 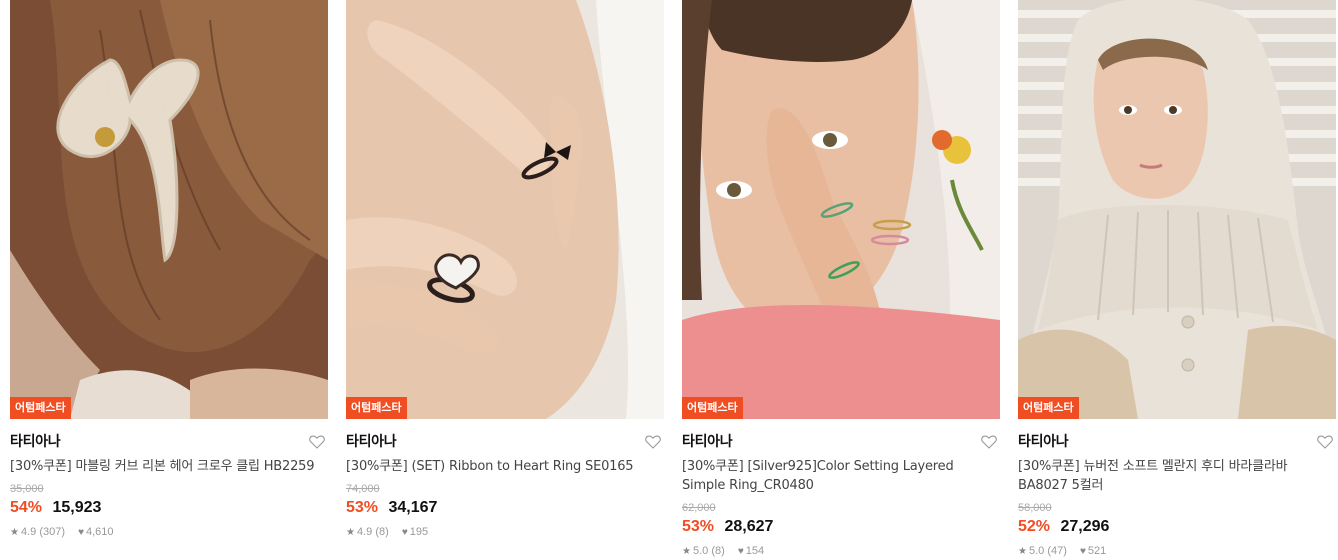 I want to click on rating: 5.0 (47), so click(x=1047, y=551).